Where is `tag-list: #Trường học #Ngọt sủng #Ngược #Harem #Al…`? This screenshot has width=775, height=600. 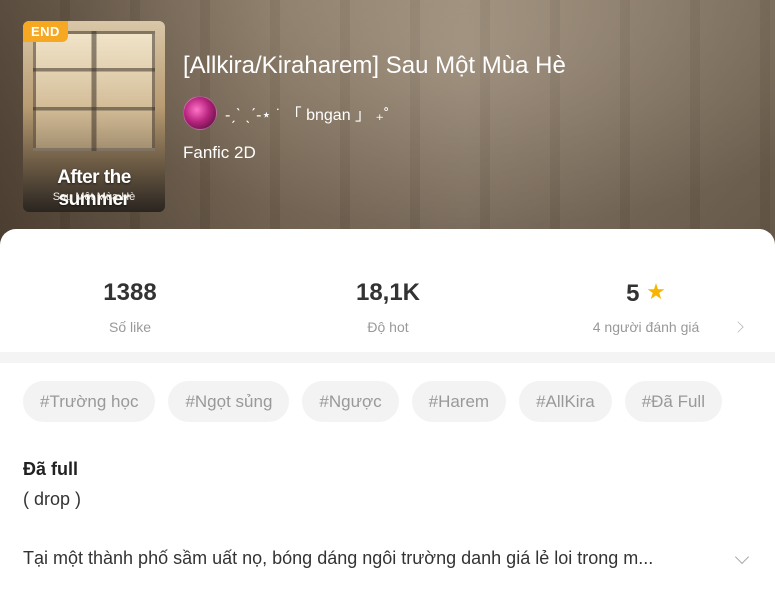 tag-list: #Trường học #Ngọt sủng #Ngược #Harem #Al… is located at coordinates (379, 401).